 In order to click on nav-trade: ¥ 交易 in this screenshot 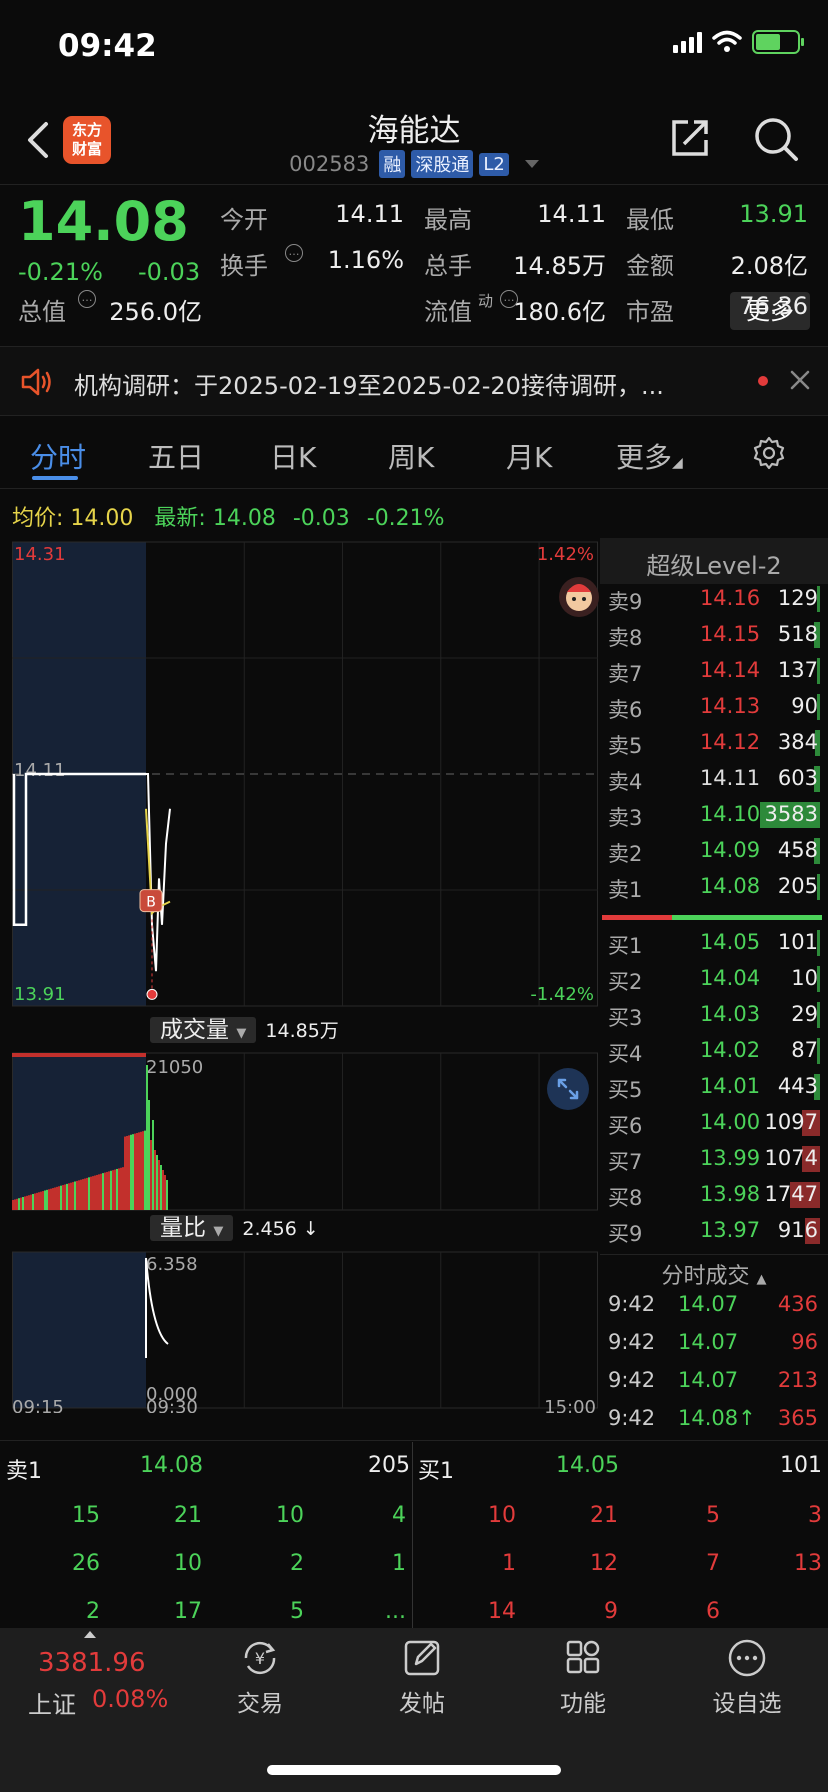, I will do `click(260, 1678)`.